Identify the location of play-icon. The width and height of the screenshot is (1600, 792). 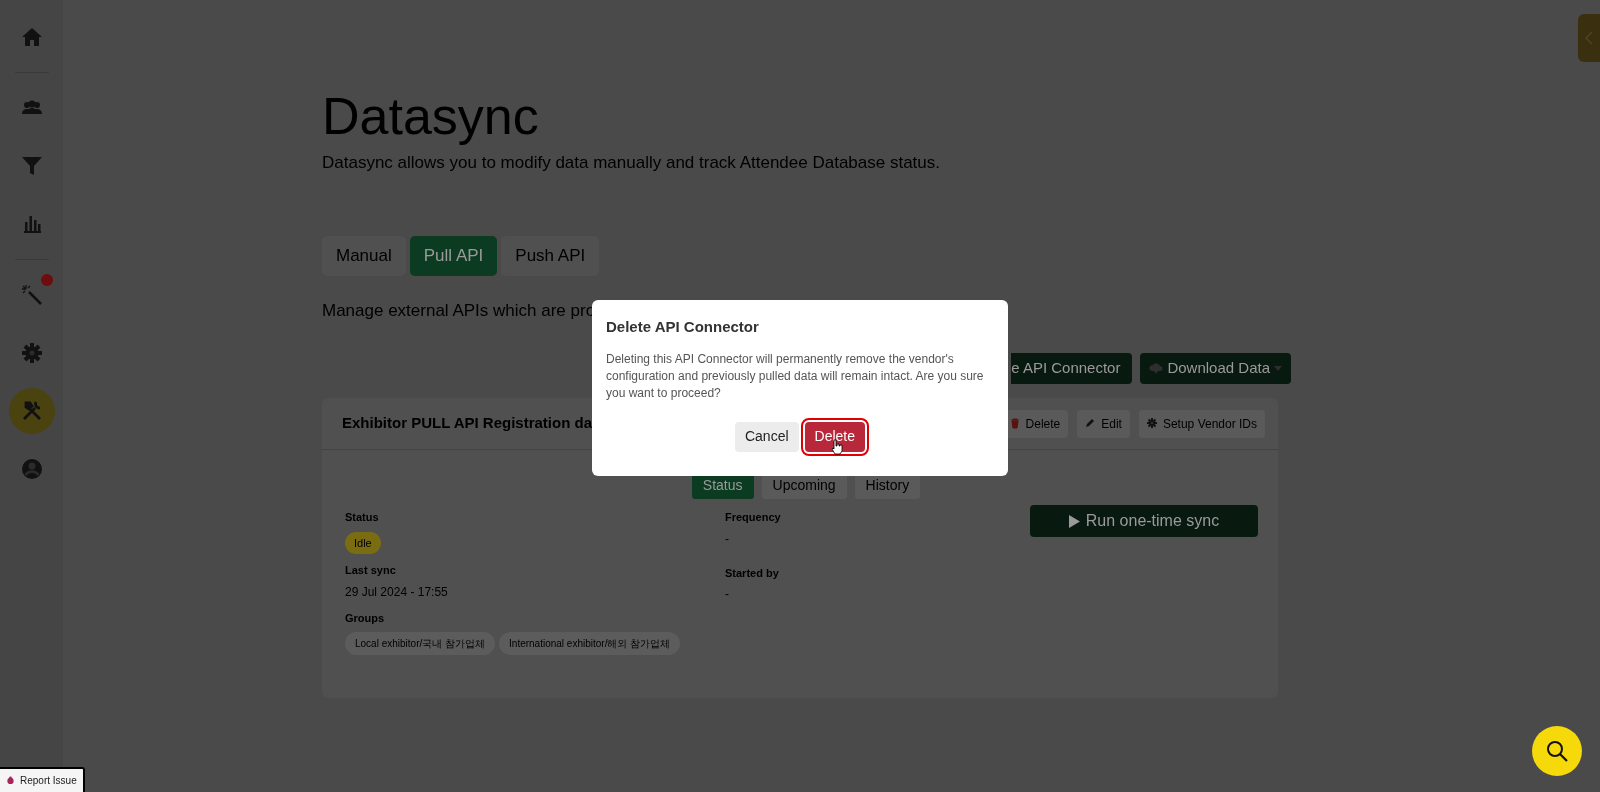
(1074, 521).